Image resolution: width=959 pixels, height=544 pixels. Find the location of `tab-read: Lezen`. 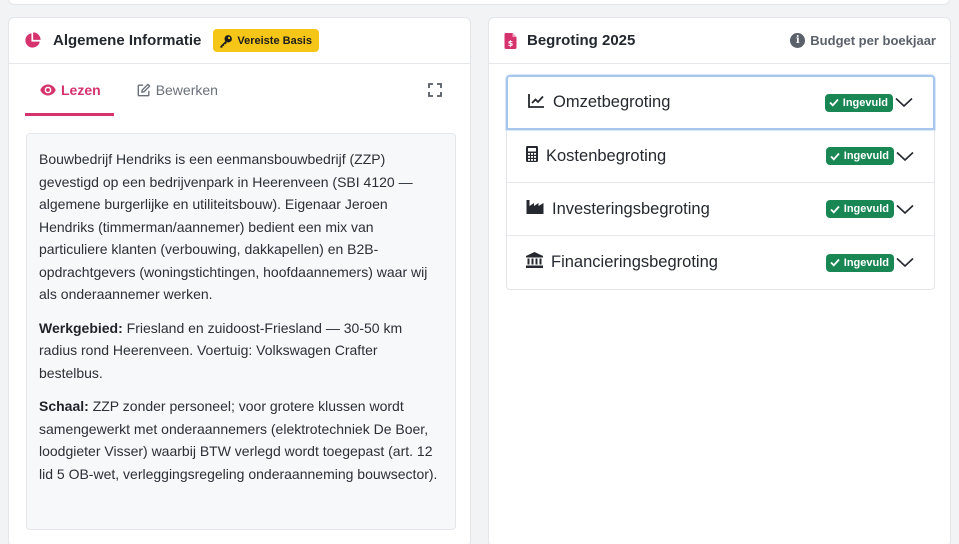

tab-read: Lezen is located at coordinates (69, 90).